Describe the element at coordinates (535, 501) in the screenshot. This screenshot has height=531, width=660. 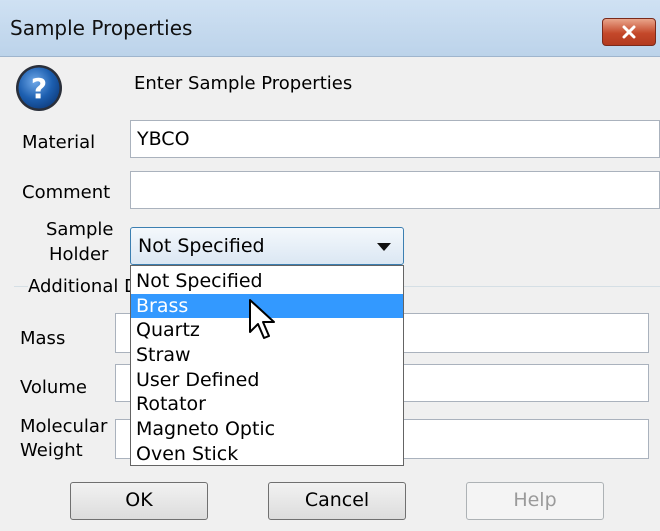
I see `help-button: Help` at that location.